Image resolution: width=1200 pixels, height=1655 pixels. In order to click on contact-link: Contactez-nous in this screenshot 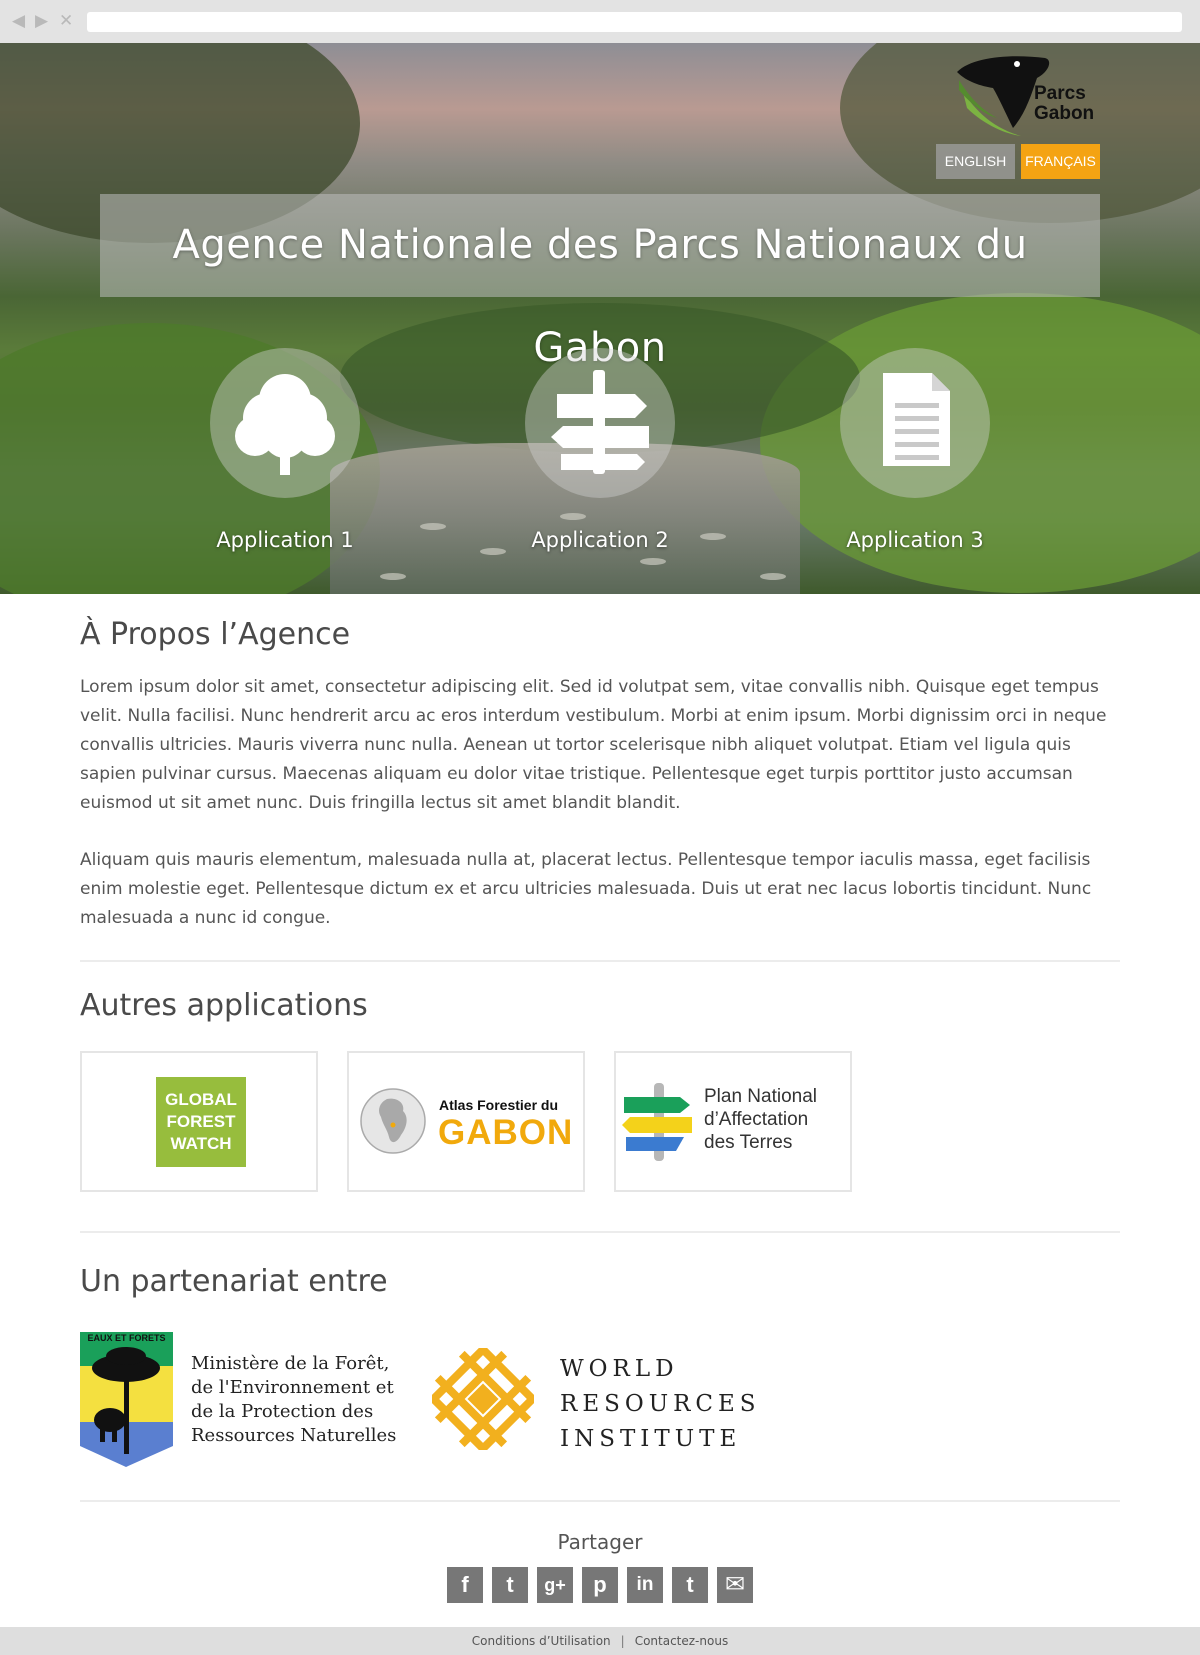, I will do `click(682, 1641)`.